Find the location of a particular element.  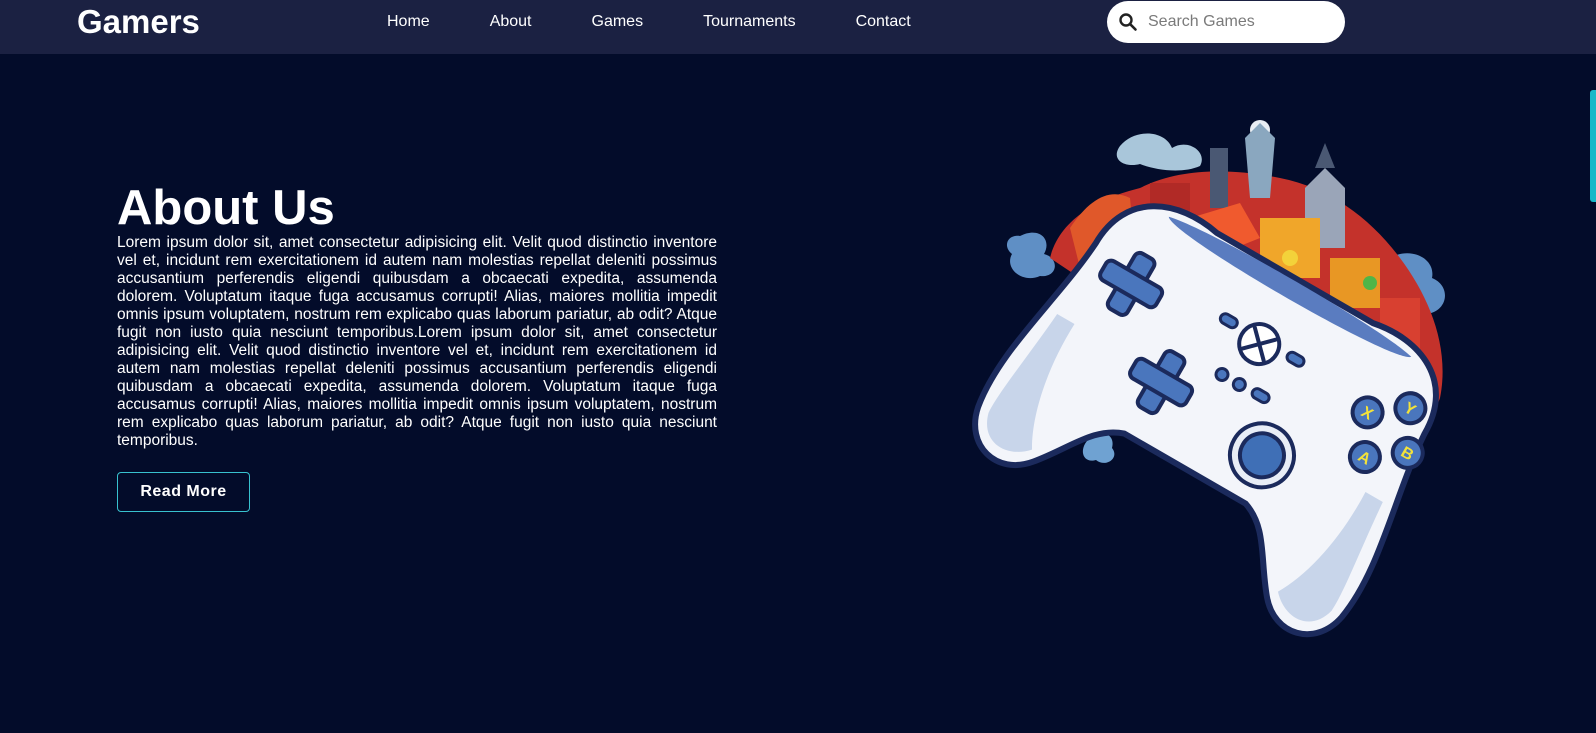

read-more-button: Read More is located at coordinates (183, 492).